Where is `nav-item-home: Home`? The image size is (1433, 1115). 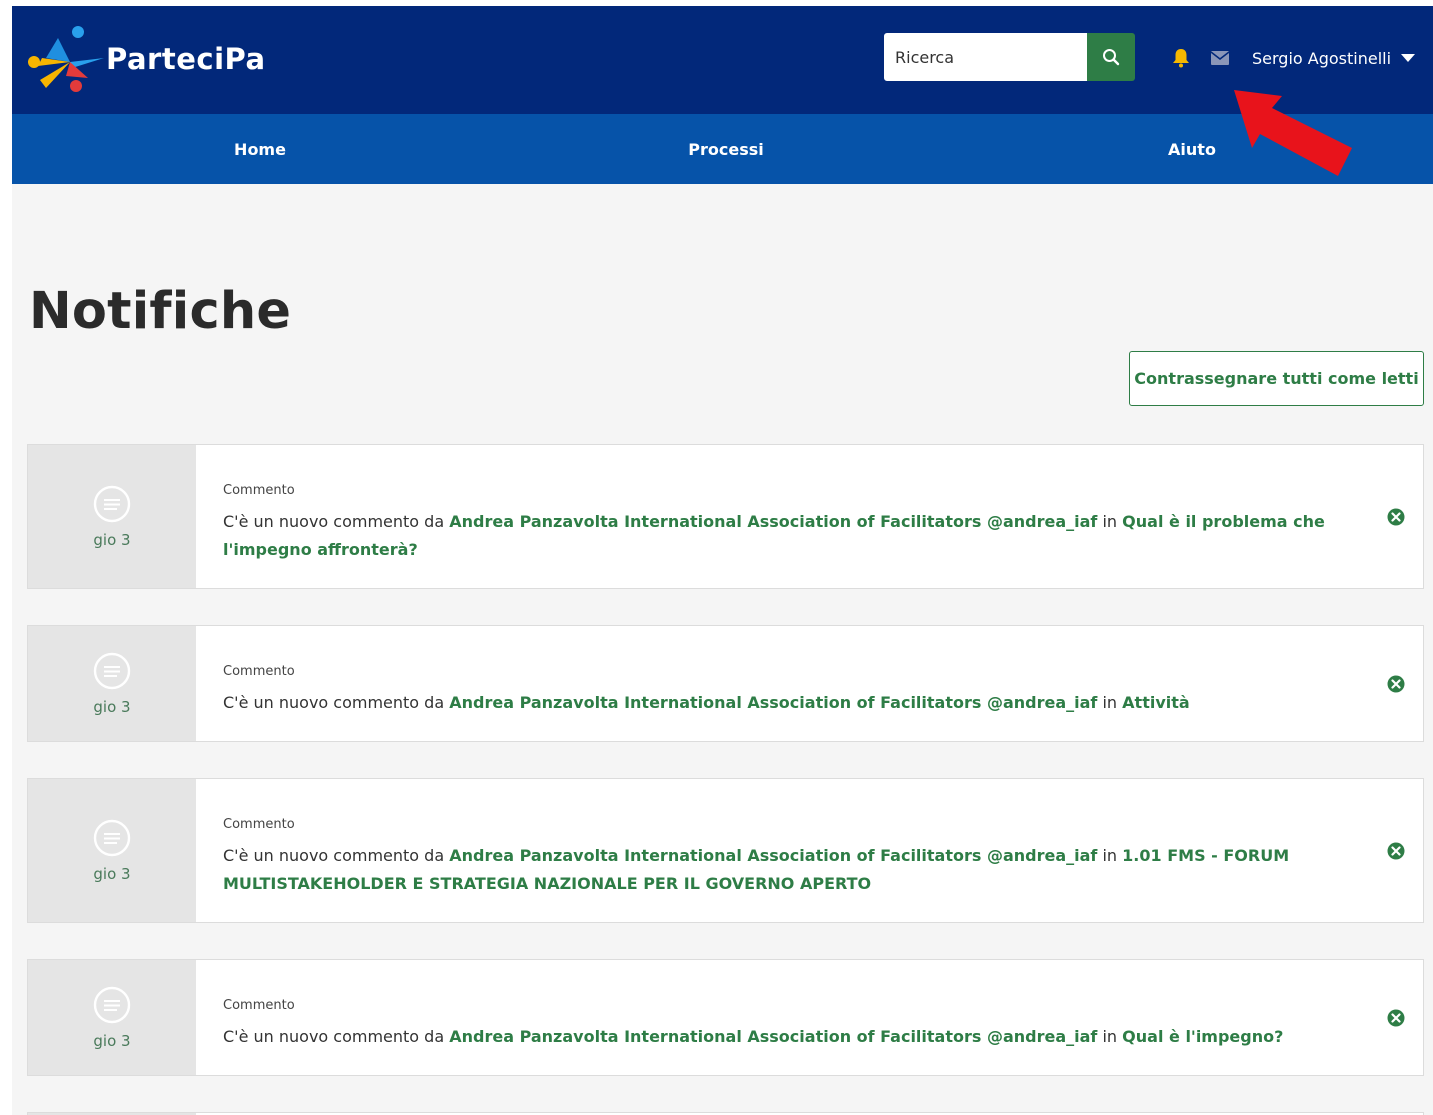
nav-item-home: Home is located at coordinates (260, 149).